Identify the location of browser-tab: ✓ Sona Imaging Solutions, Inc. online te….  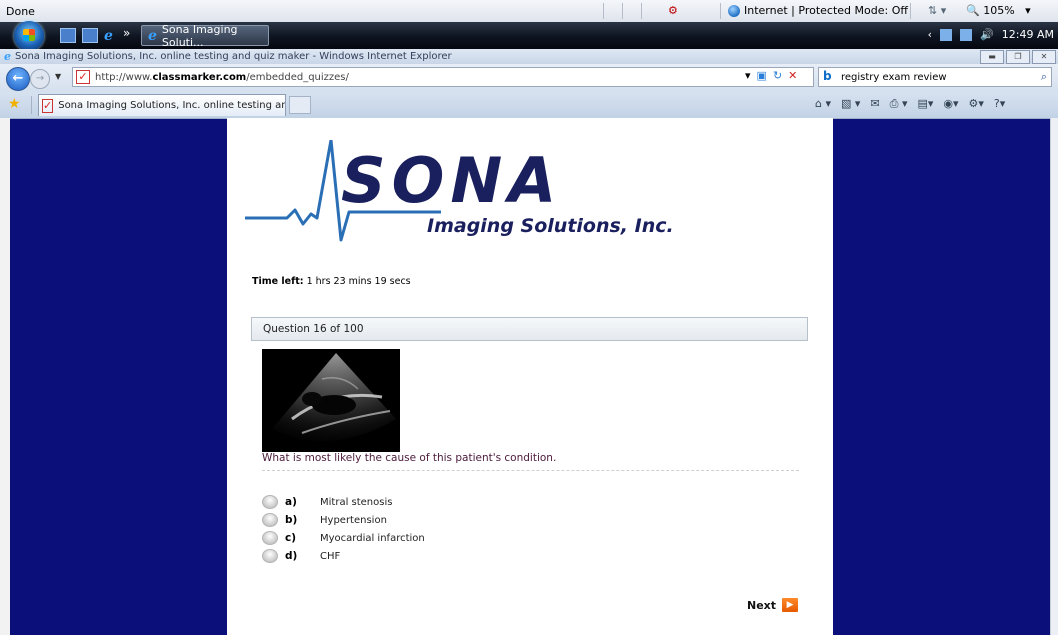
(162, 105).